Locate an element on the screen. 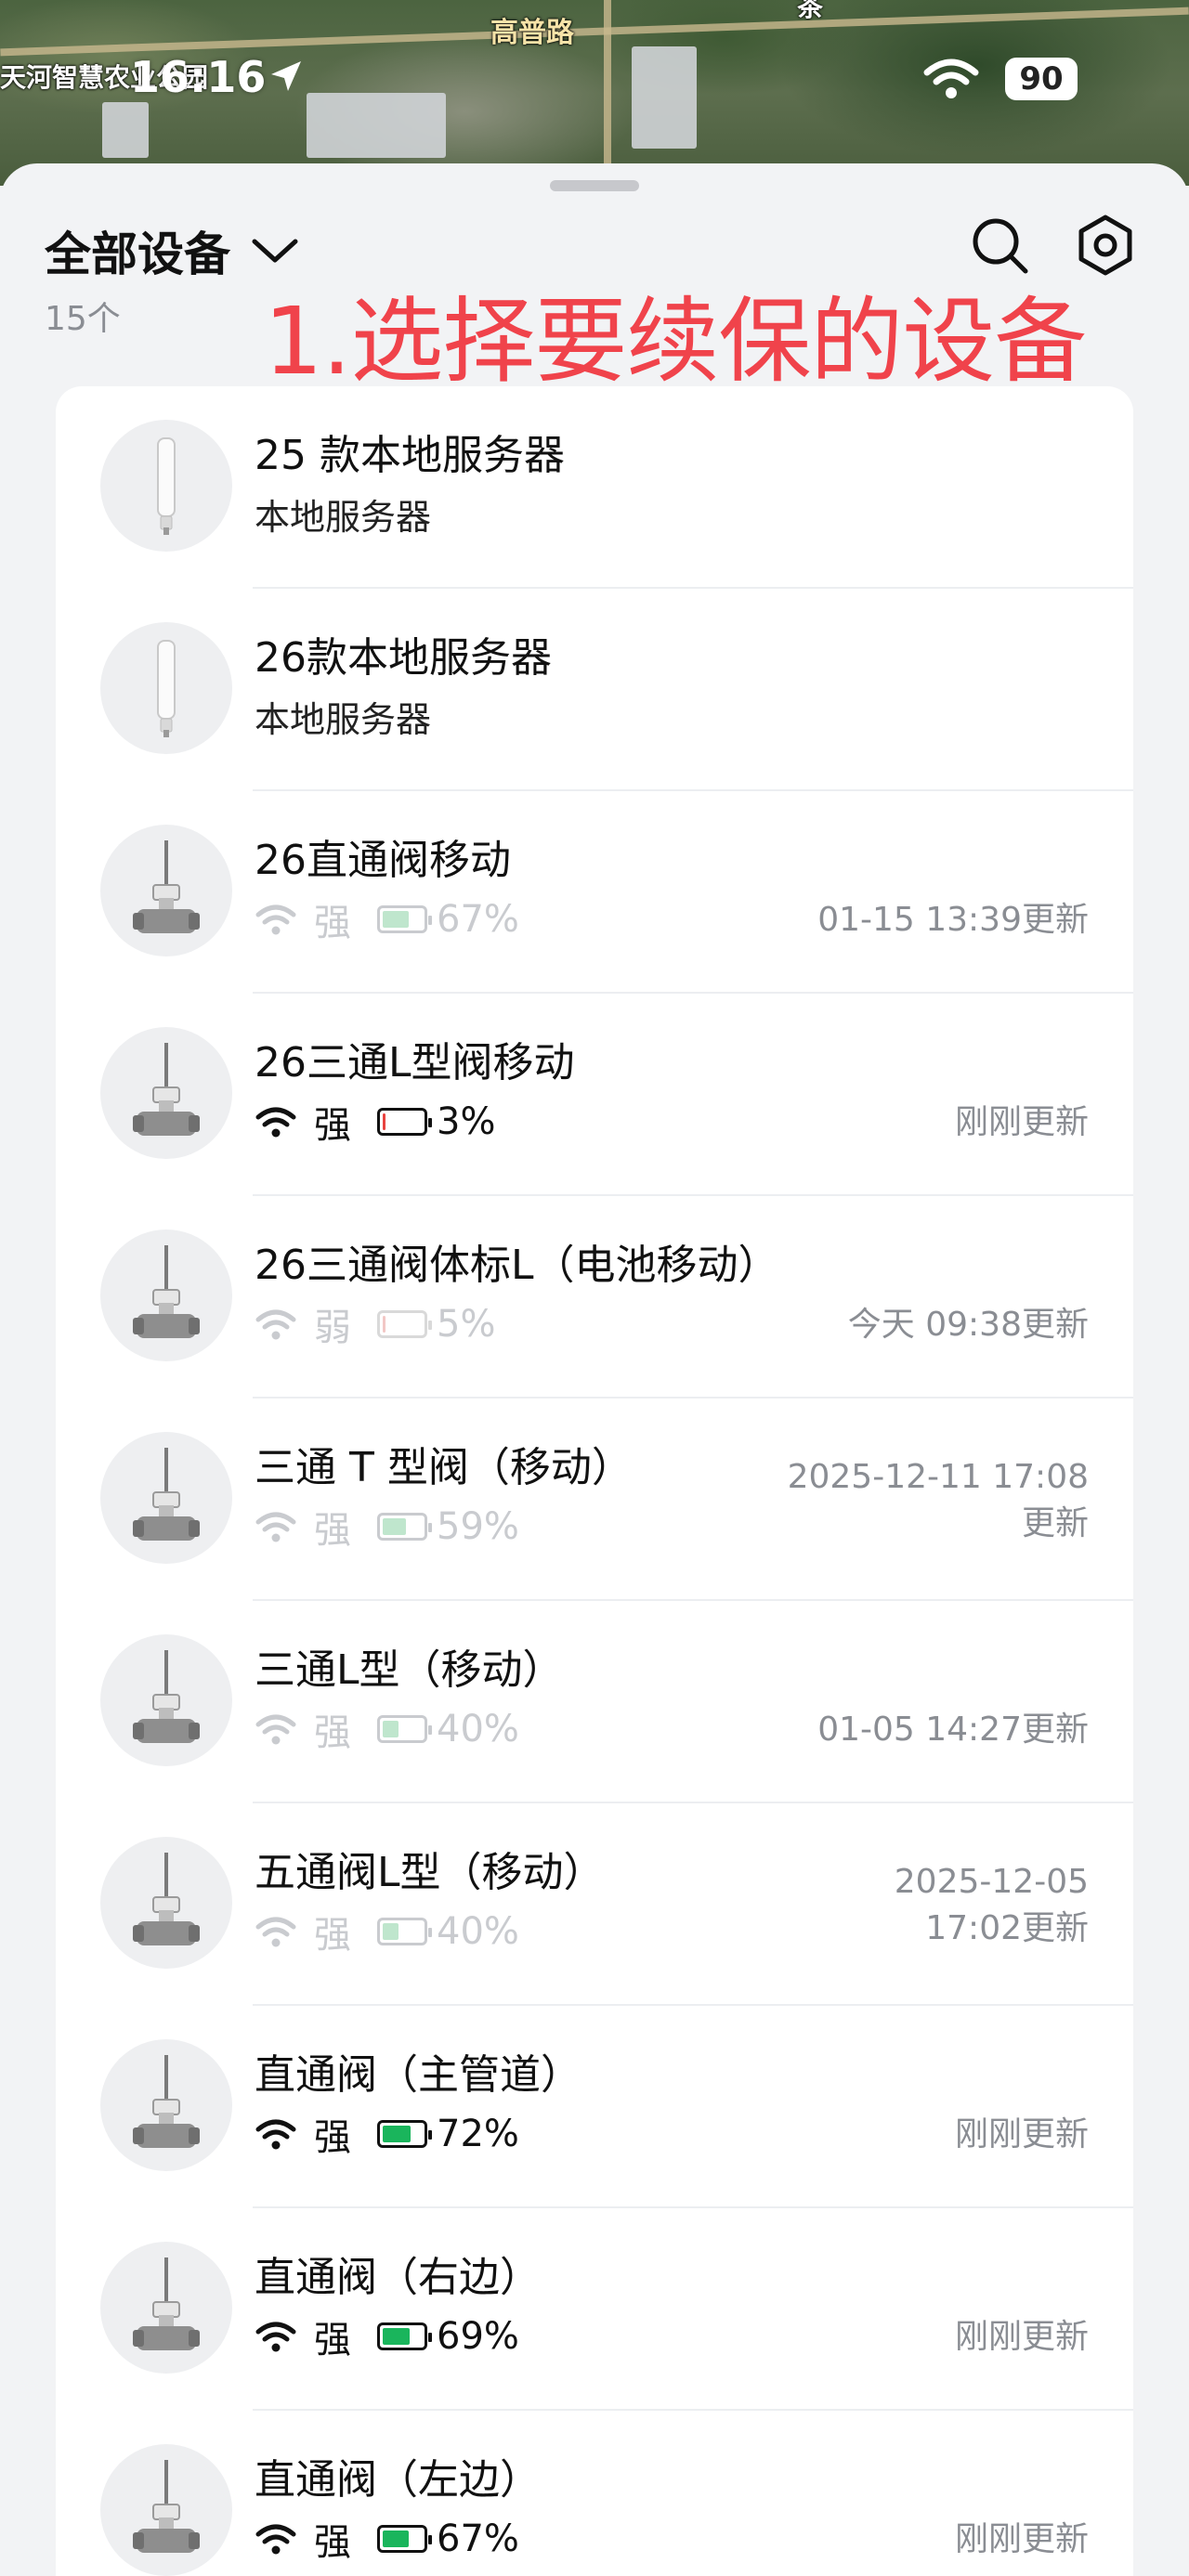  last-updated: 01-15 13:39更新 is located at coordinates (953, 920).